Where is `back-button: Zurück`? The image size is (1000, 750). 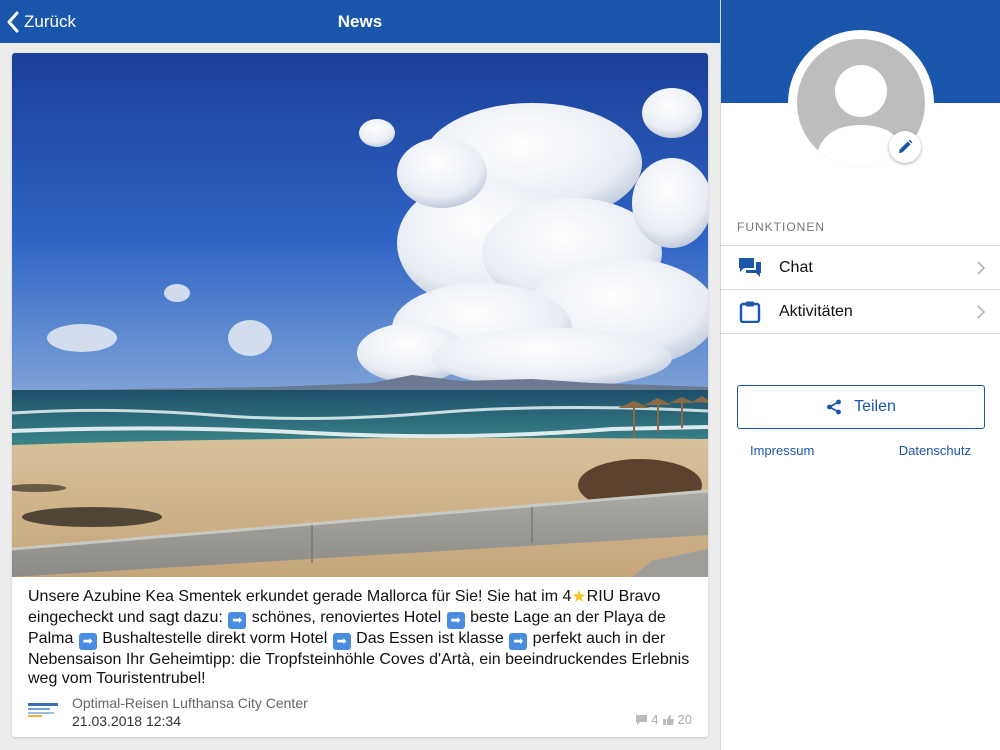 back-button: Zurück is located at coordinates (41, 21).